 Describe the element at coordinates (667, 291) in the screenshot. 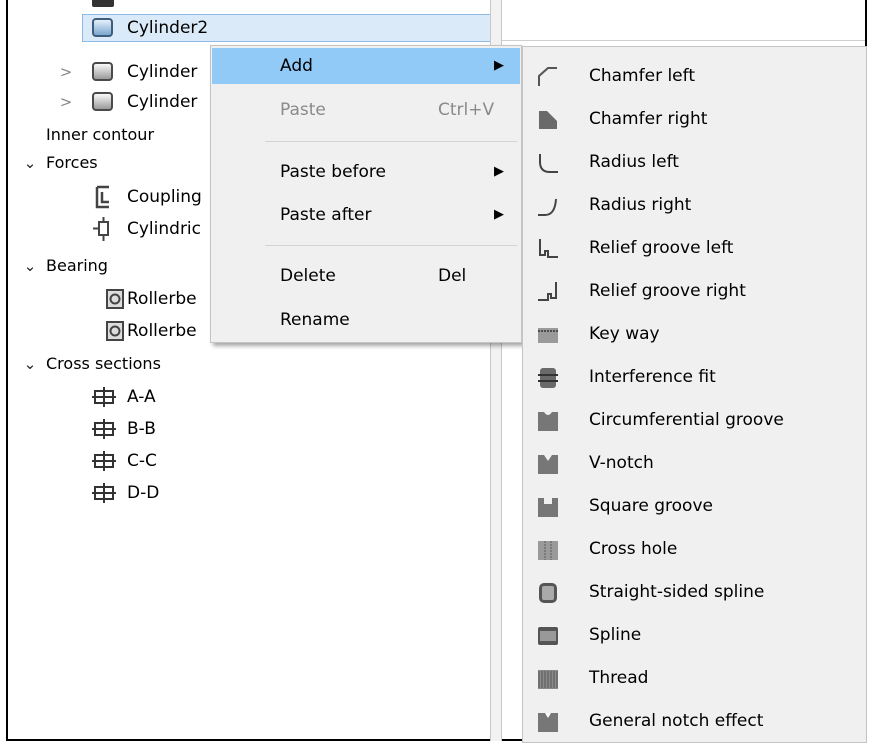

I see `submenu-item-label: Relief groove right` at that location.